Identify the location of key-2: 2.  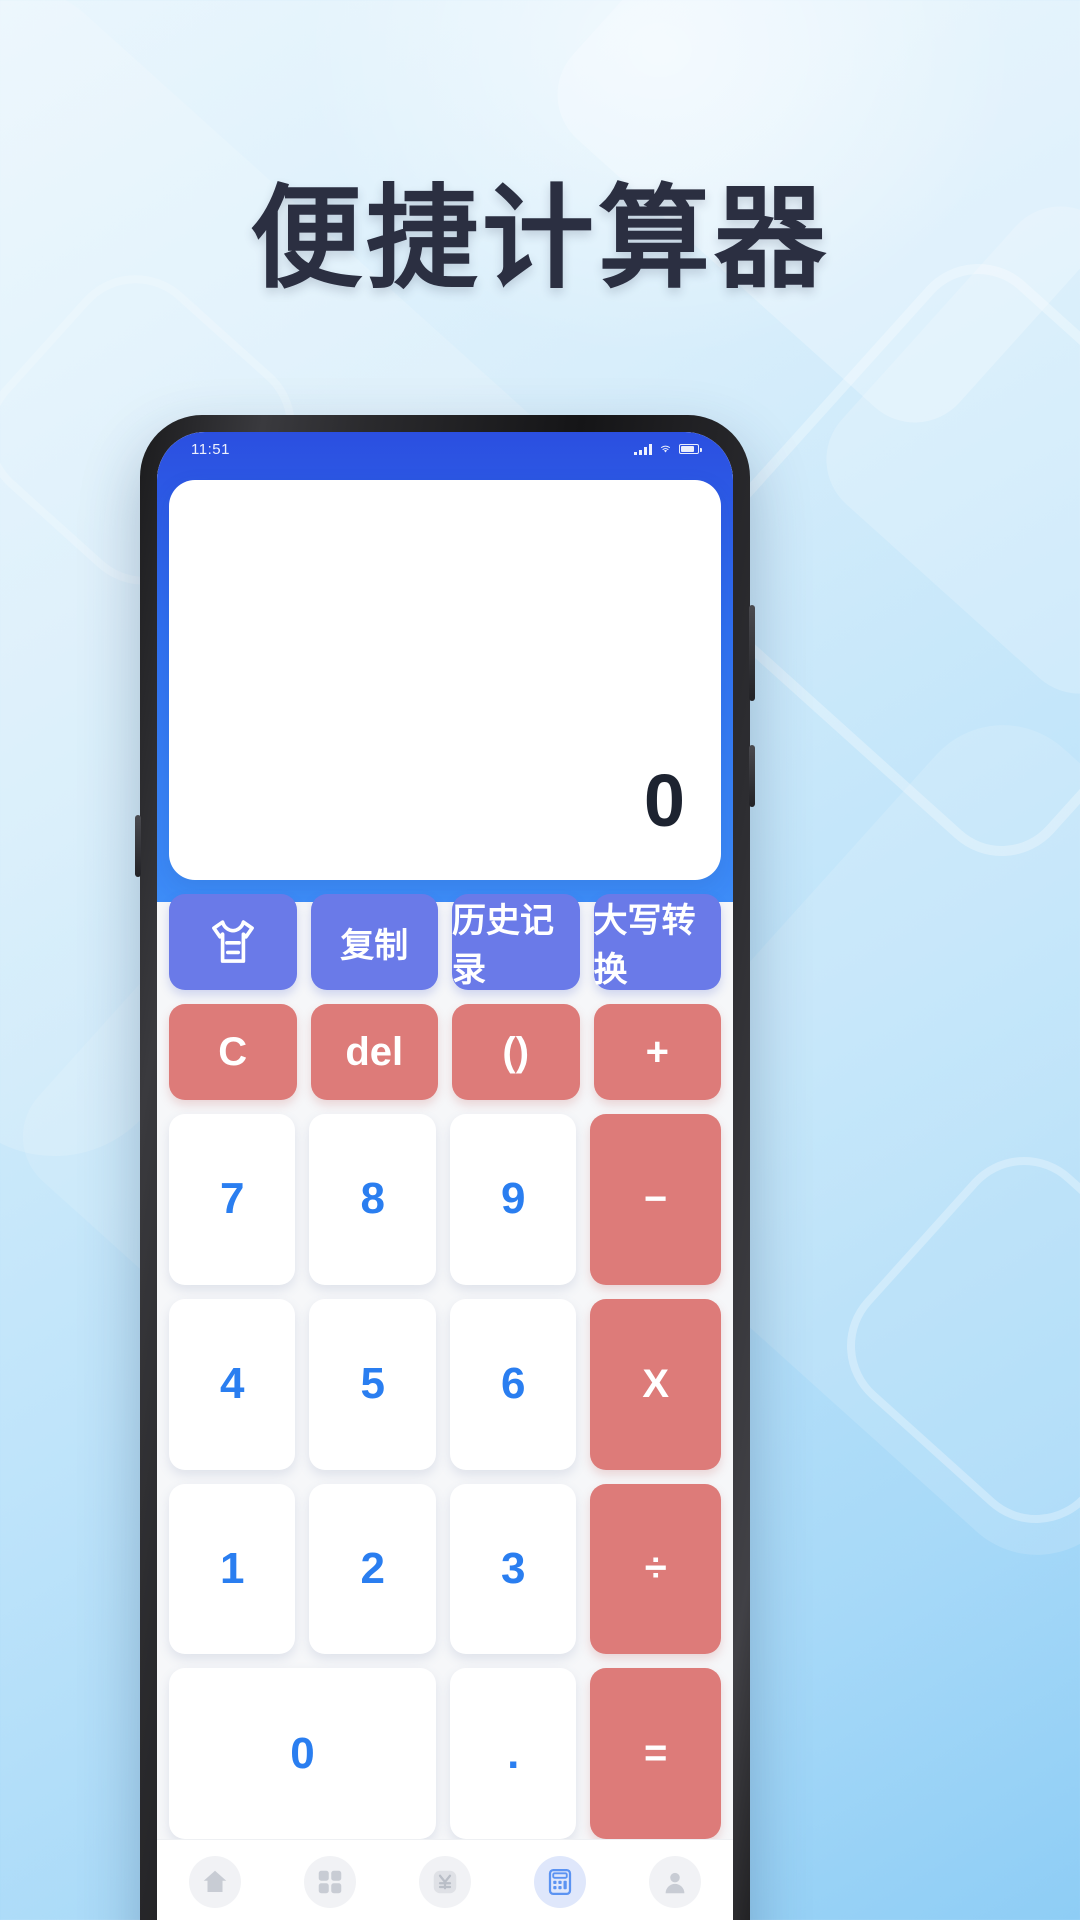
(372, 1569).